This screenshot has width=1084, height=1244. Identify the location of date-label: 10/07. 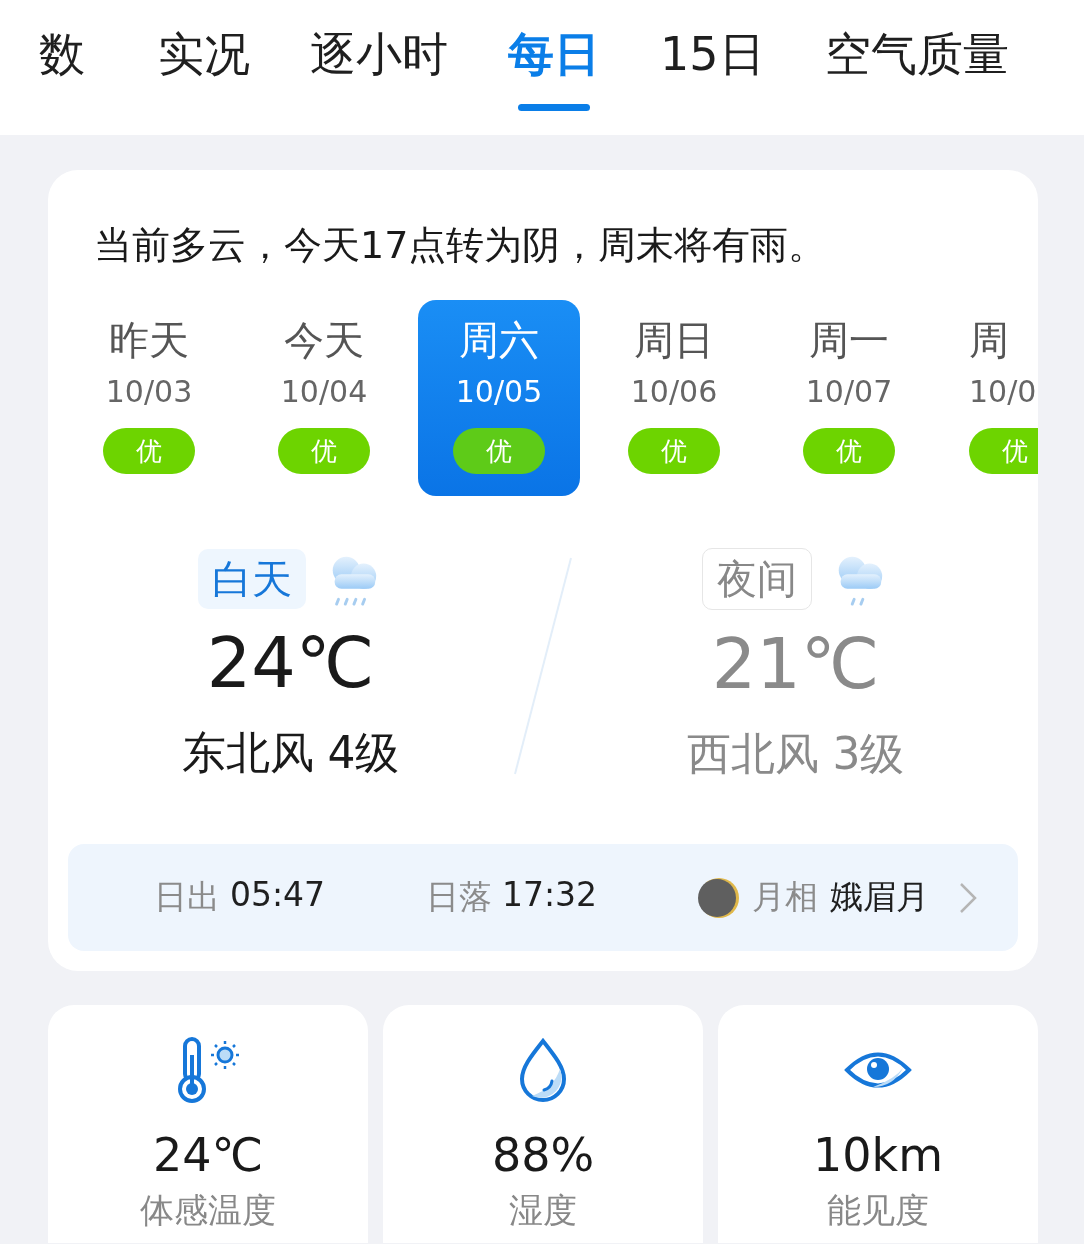
(849, 392).